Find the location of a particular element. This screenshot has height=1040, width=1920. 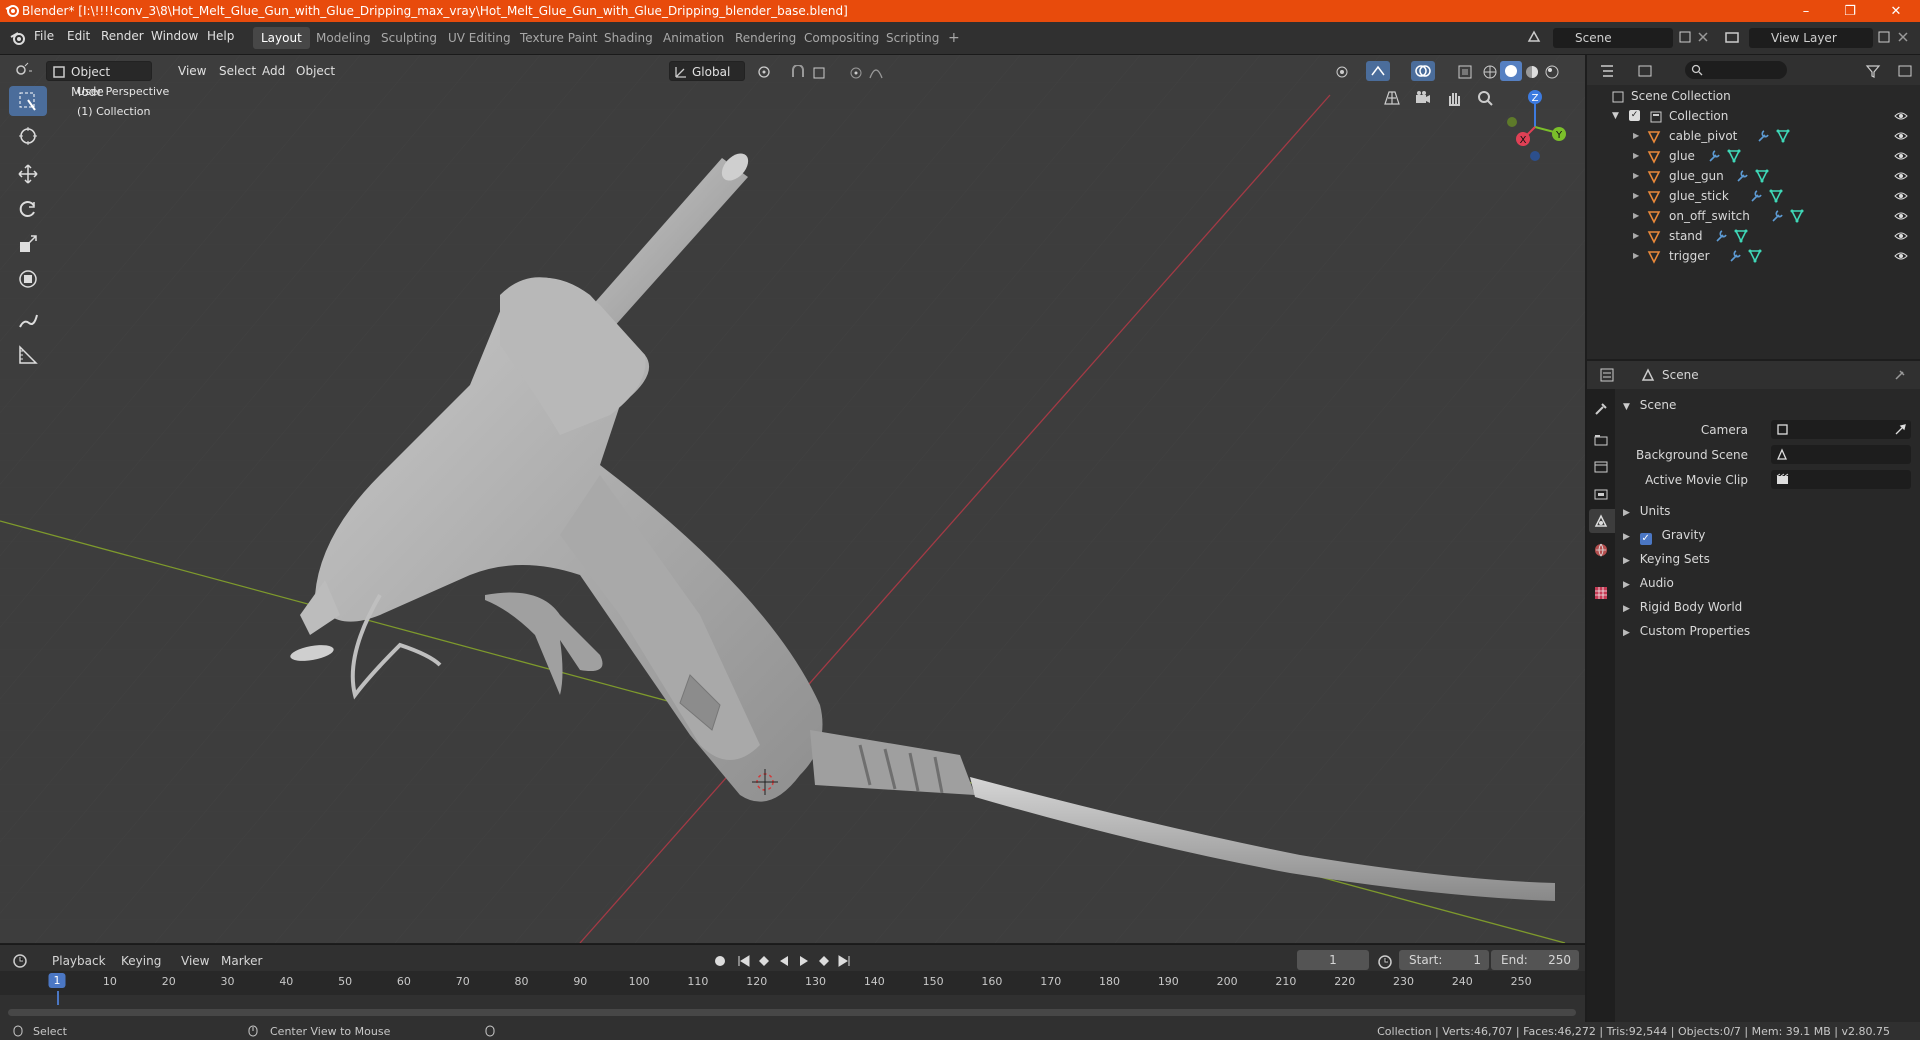

tab-compositing: Compositing is located at coordinates (841, 38).